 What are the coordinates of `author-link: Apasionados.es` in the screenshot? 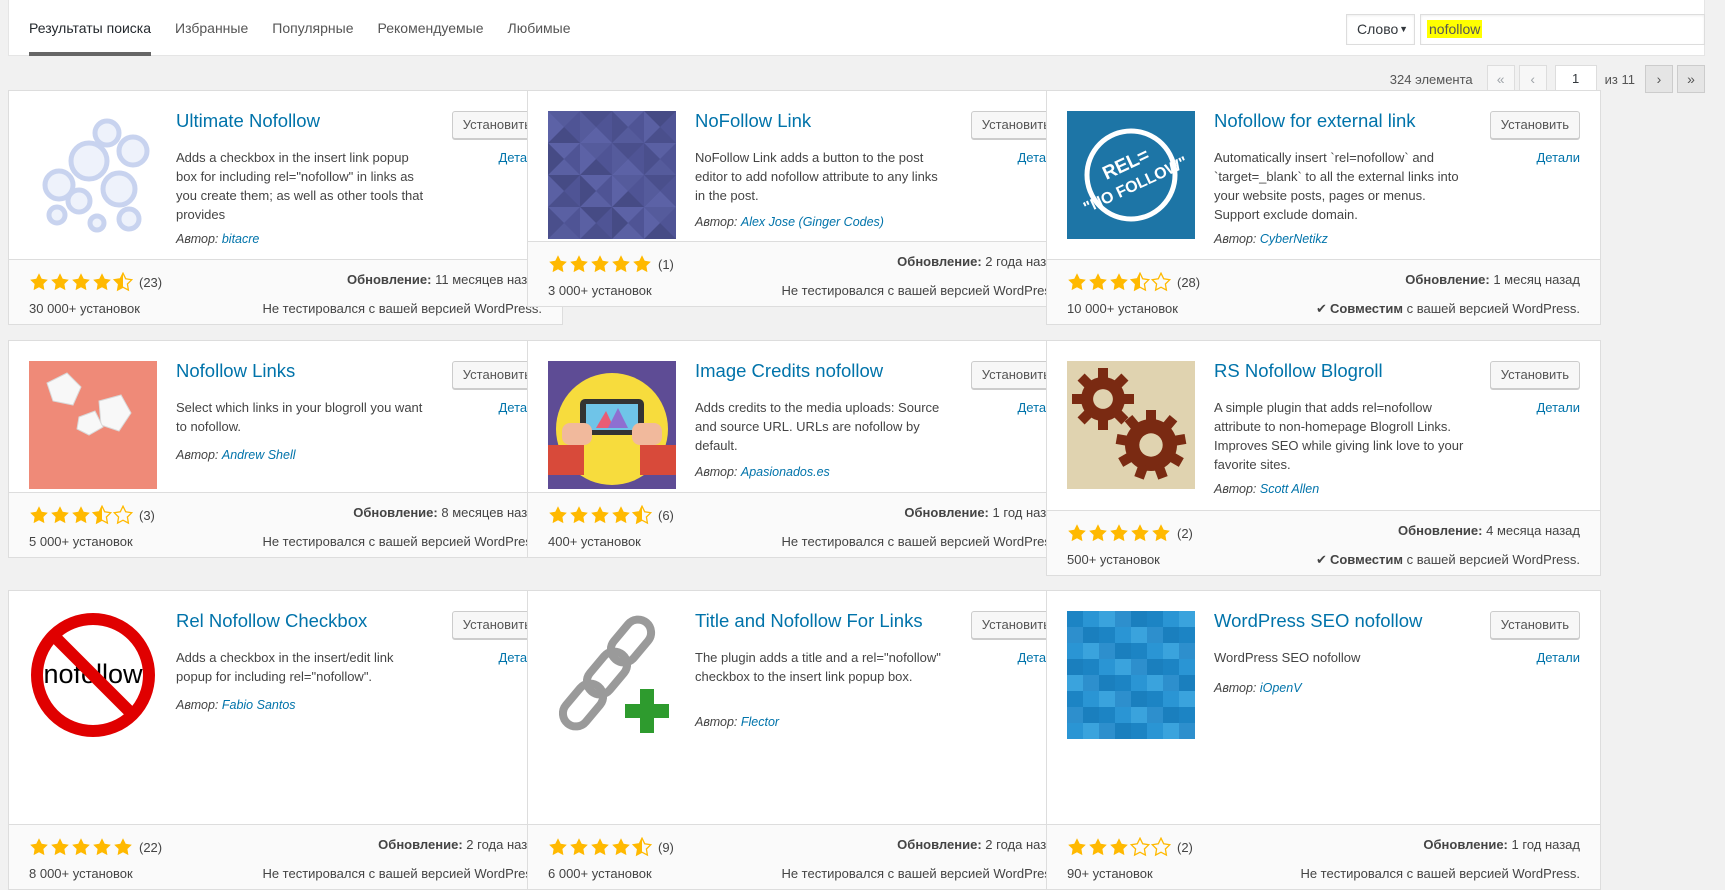 It's located at (785, 472).